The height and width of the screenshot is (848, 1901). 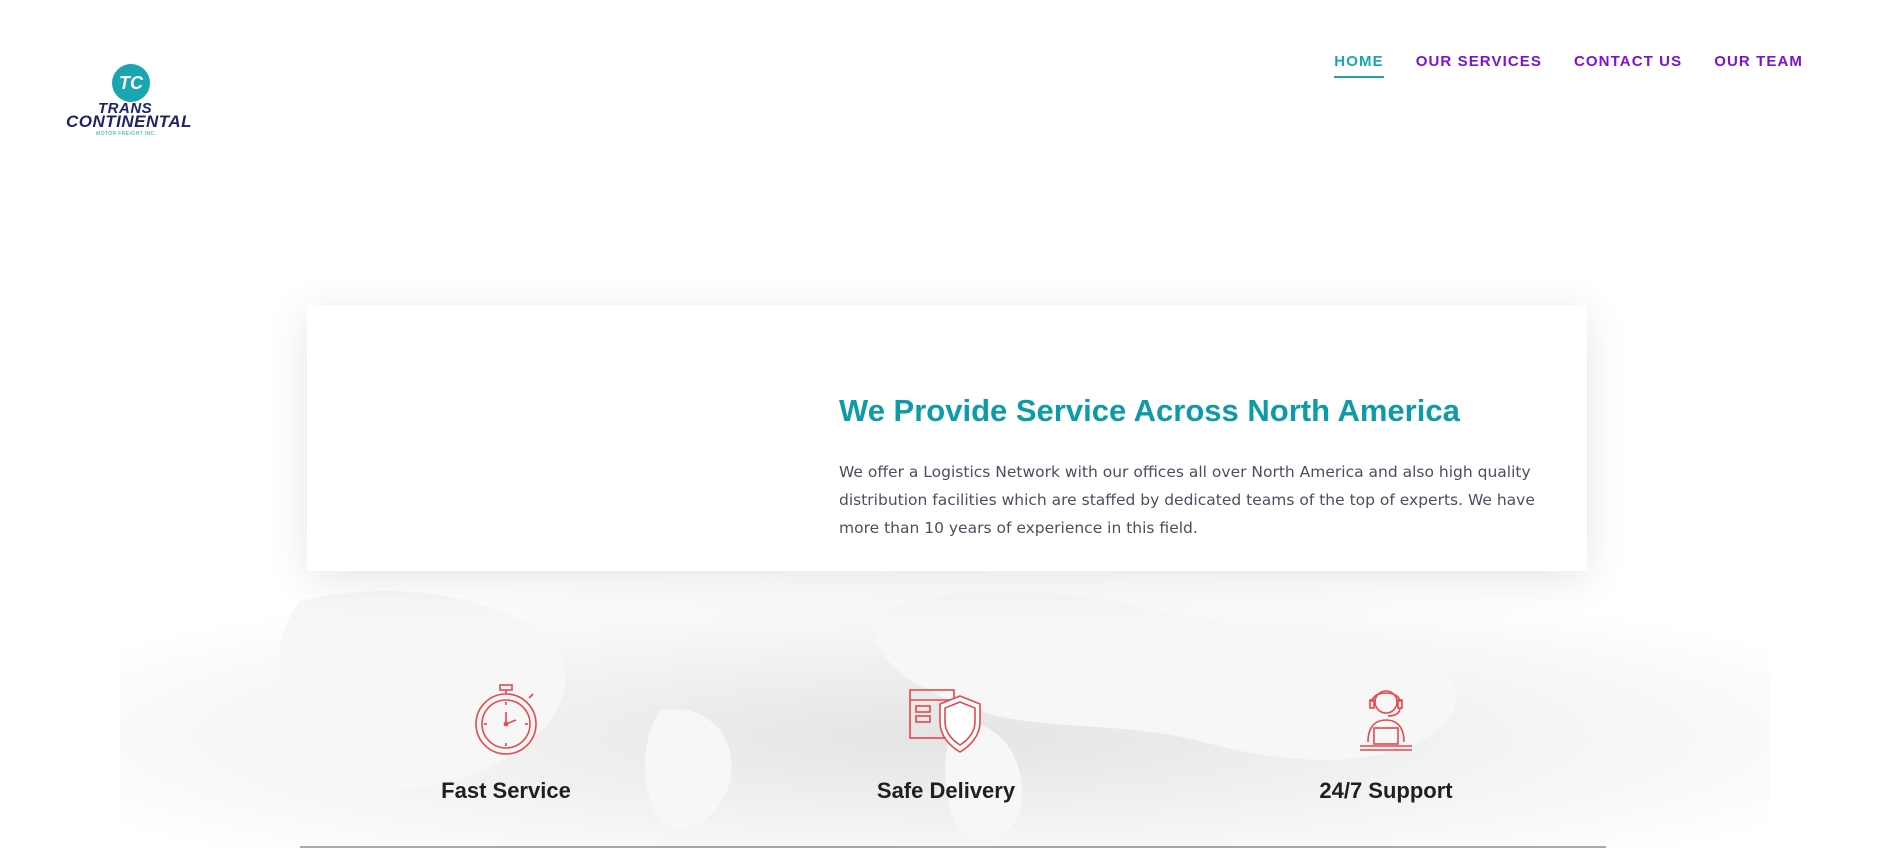 What do you see at coordinates (1568, 65) in the screenshot?
I see `main-nav: HOME OUR SERVICES CONTACT US OUR TEAM` at bounding box center [1568, 65].